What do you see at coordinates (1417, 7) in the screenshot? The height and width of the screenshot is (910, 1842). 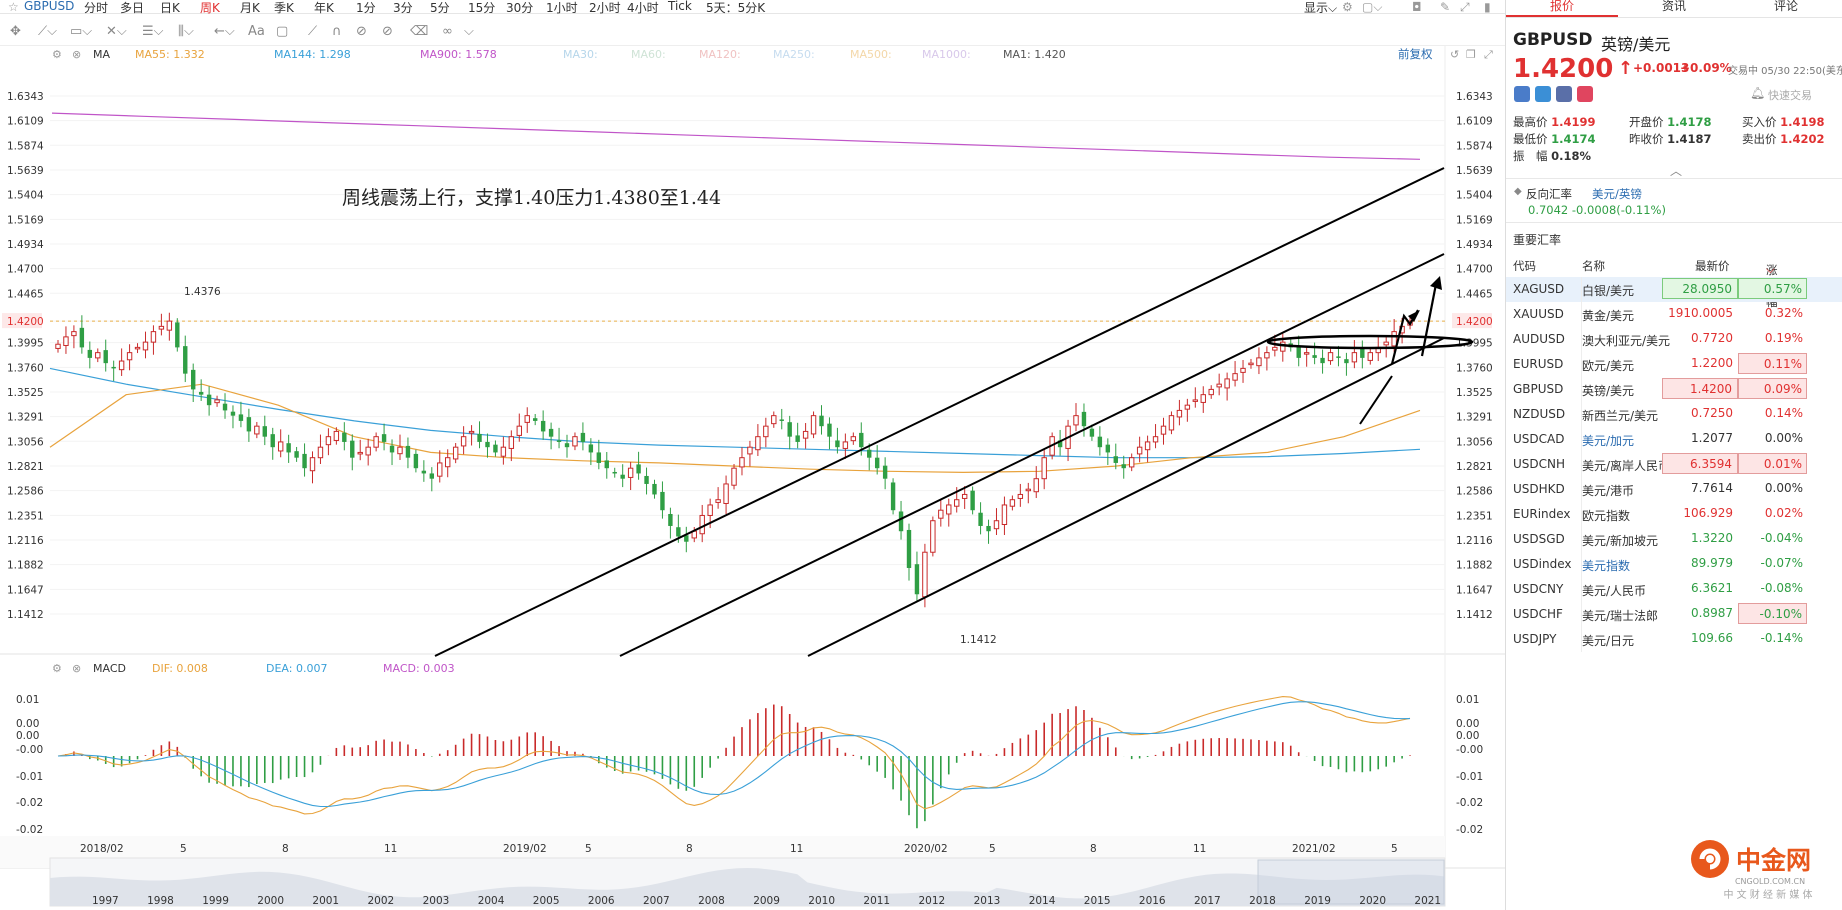 I see `camera-icon: ◘` at bounding box center [1417, 7].